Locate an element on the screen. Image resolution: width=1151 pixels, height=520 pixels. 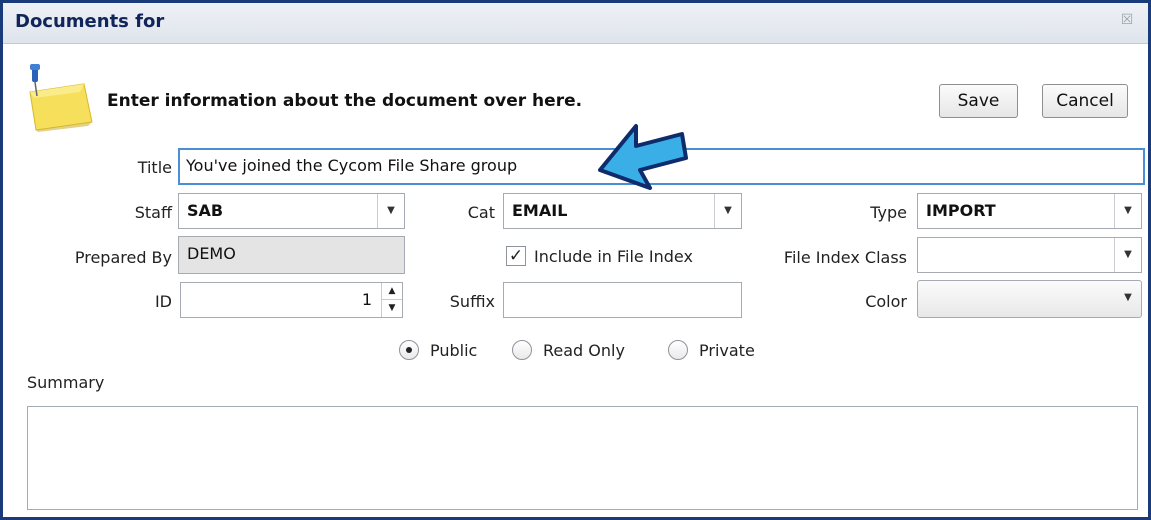
public-radio is located at coordinates (409, 350).